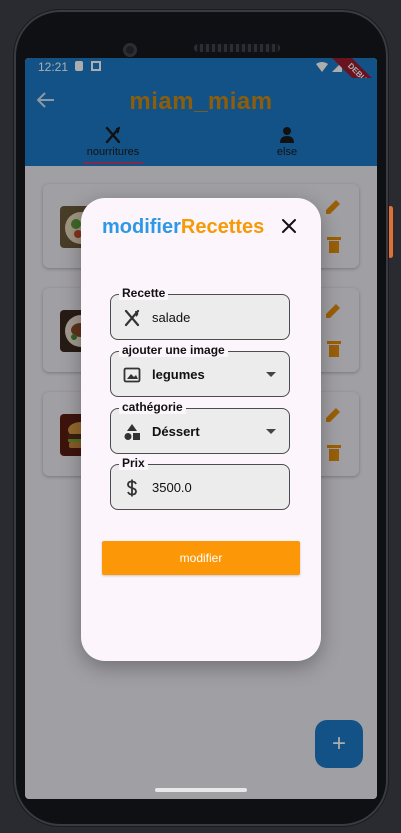 The image size is (401, 833). I want to click on categorie-value: Déssert, so click(176, 431).